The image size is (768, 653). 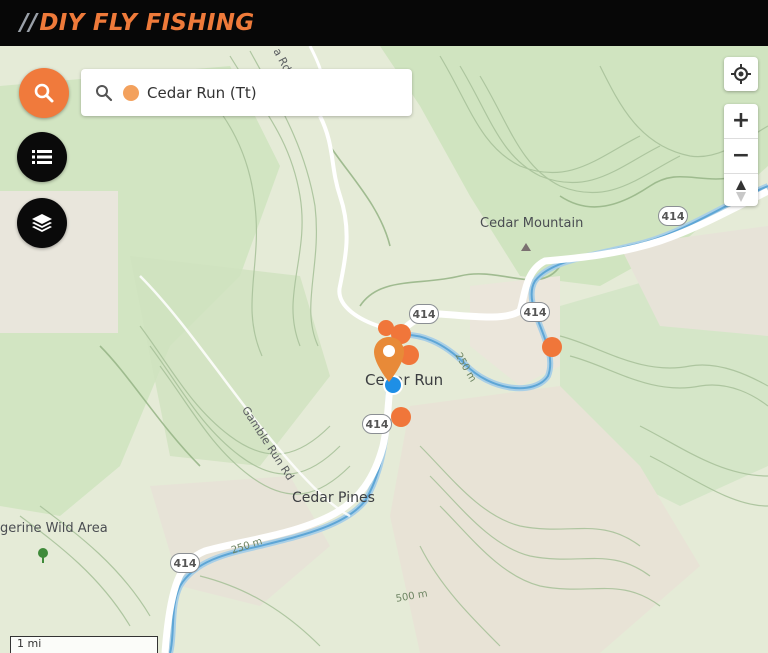 I want to click on search-value: Cedar Run (Tt), so click(x=202, y=92).